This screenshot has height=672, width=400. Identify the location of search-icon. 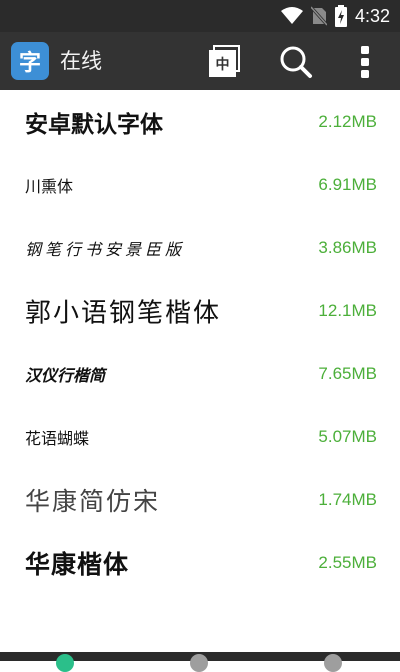
(296, 62).